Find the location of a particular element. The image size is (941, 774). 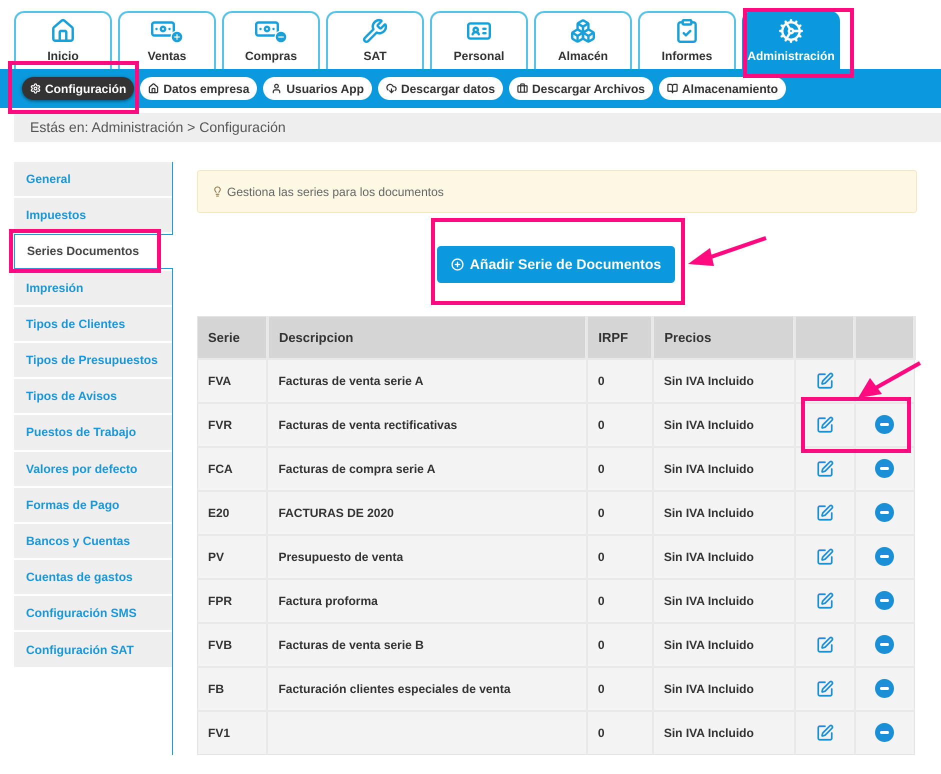

sub-tab: Usuarios App is located at coordinates (317, 88).